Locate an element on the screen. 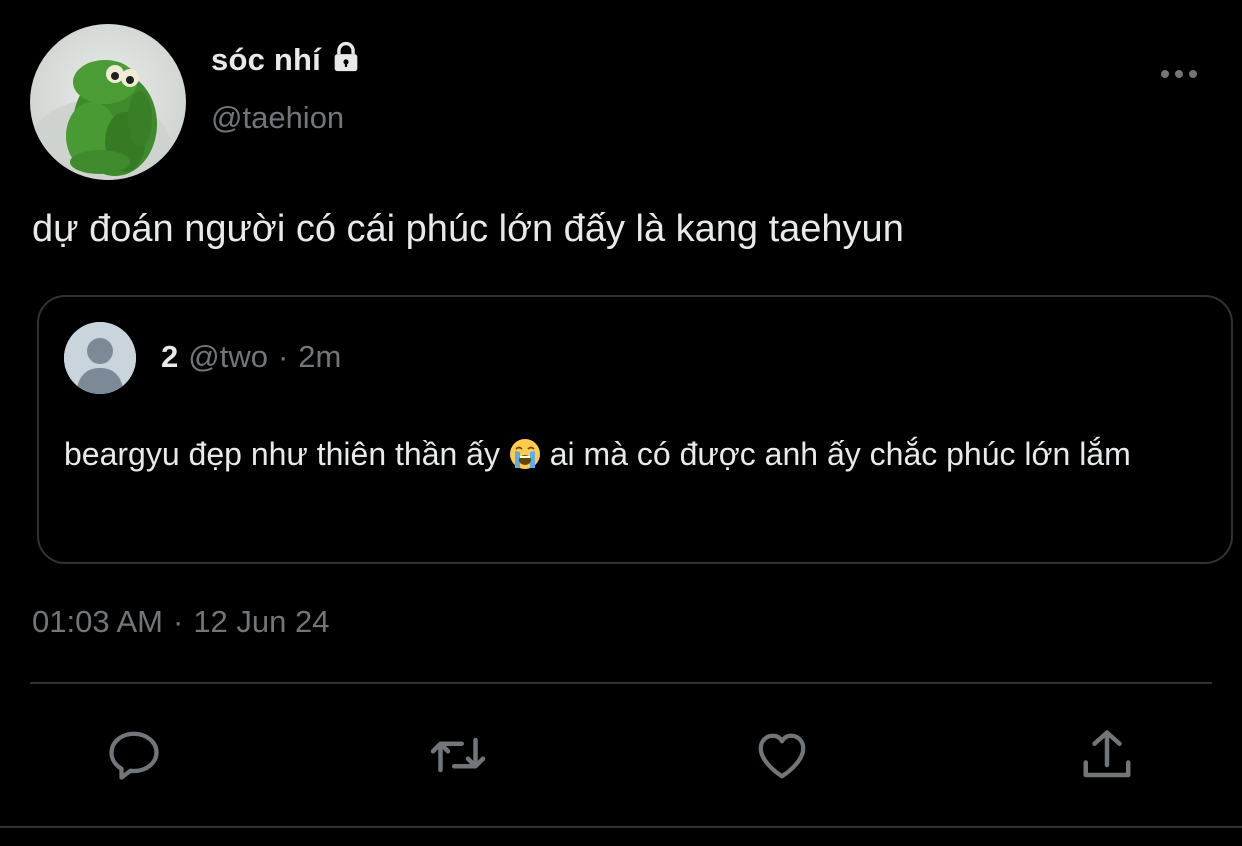 Image resolution: width=1242 pixels, height=846 pixels. author-avatar is located at coordinates (108, 102).